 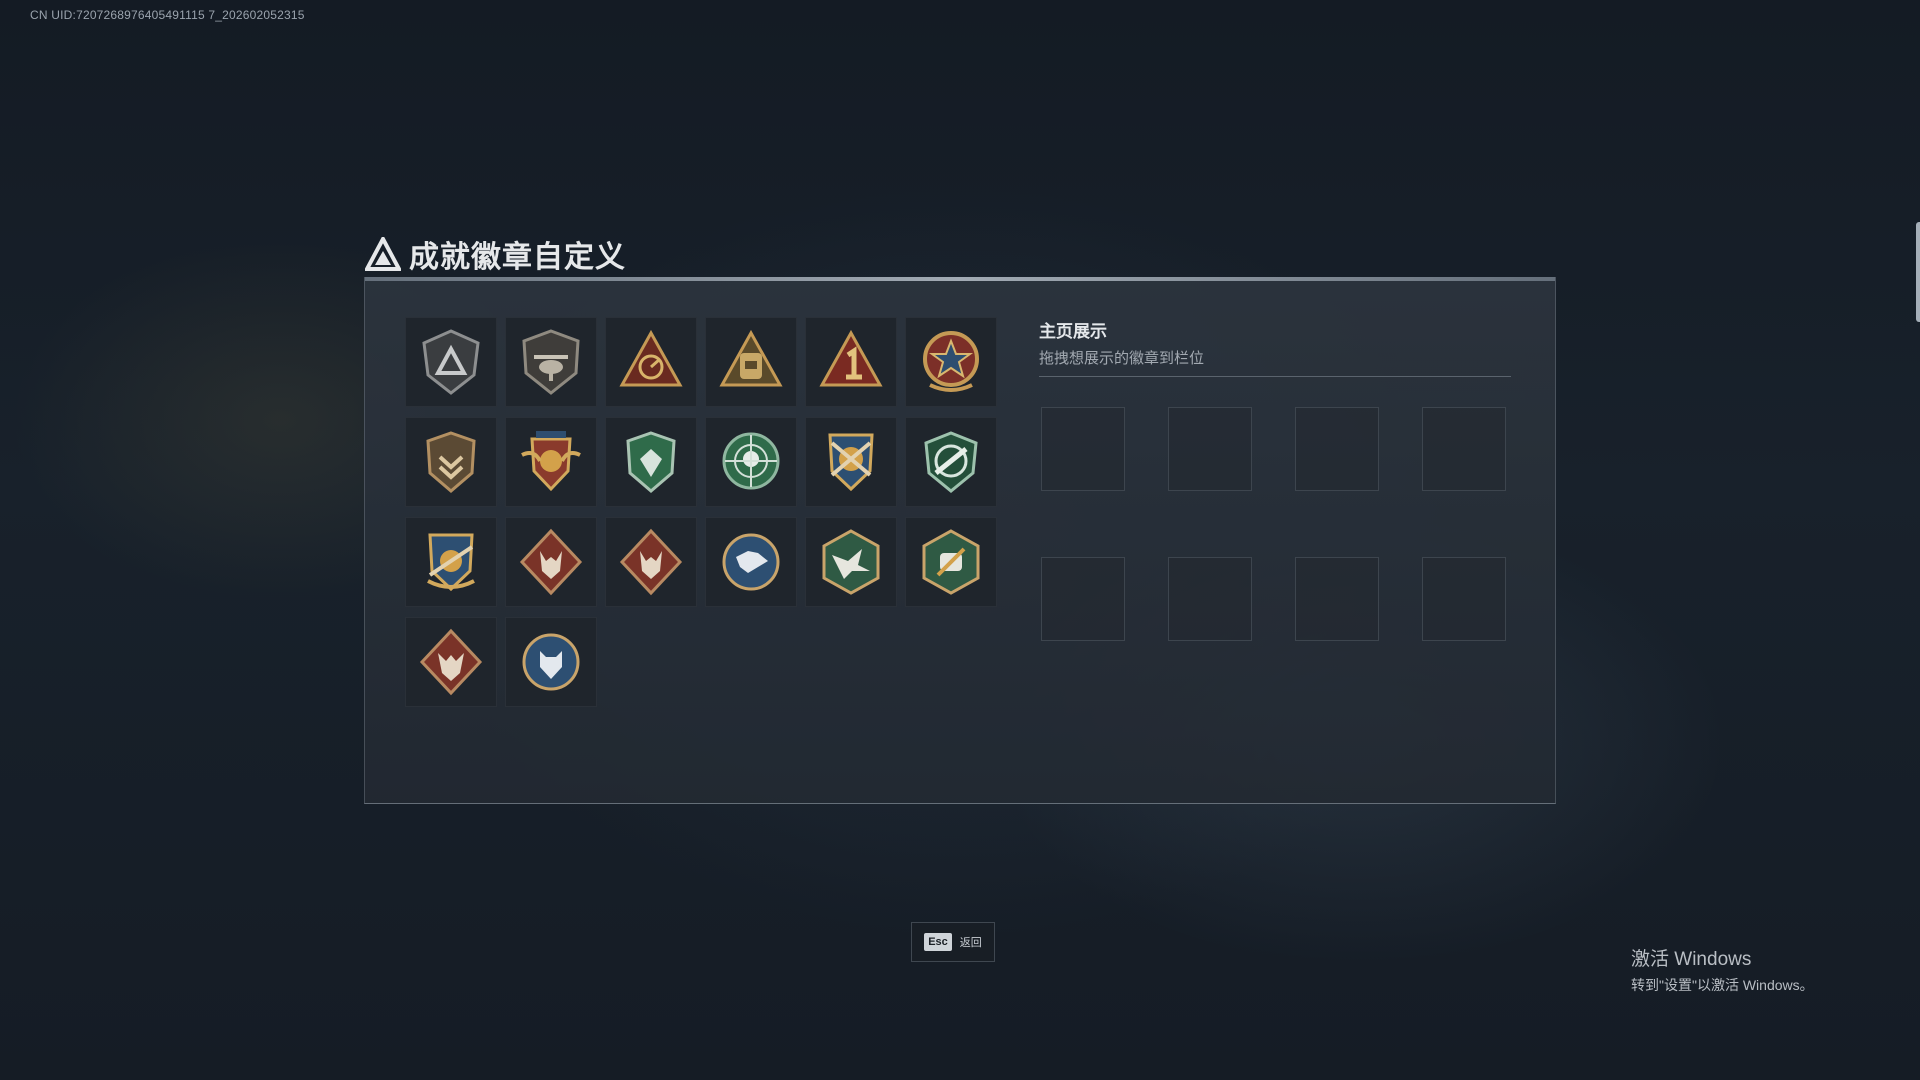 I want to click on crossed-guns-crest-badge-icon, so click(x=851, y=462).